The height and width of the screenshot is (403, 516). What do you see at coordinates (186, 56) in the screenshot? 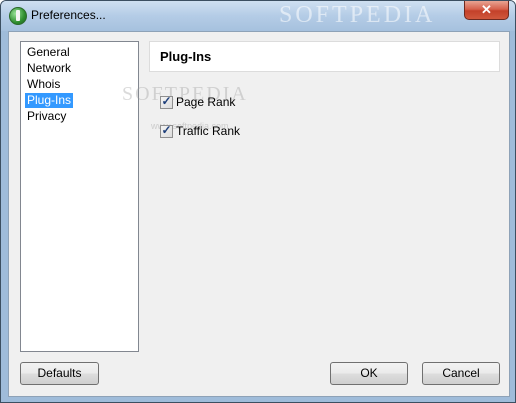
I see `panel-title: Plug-Ins` at bounding box center [186, 56].